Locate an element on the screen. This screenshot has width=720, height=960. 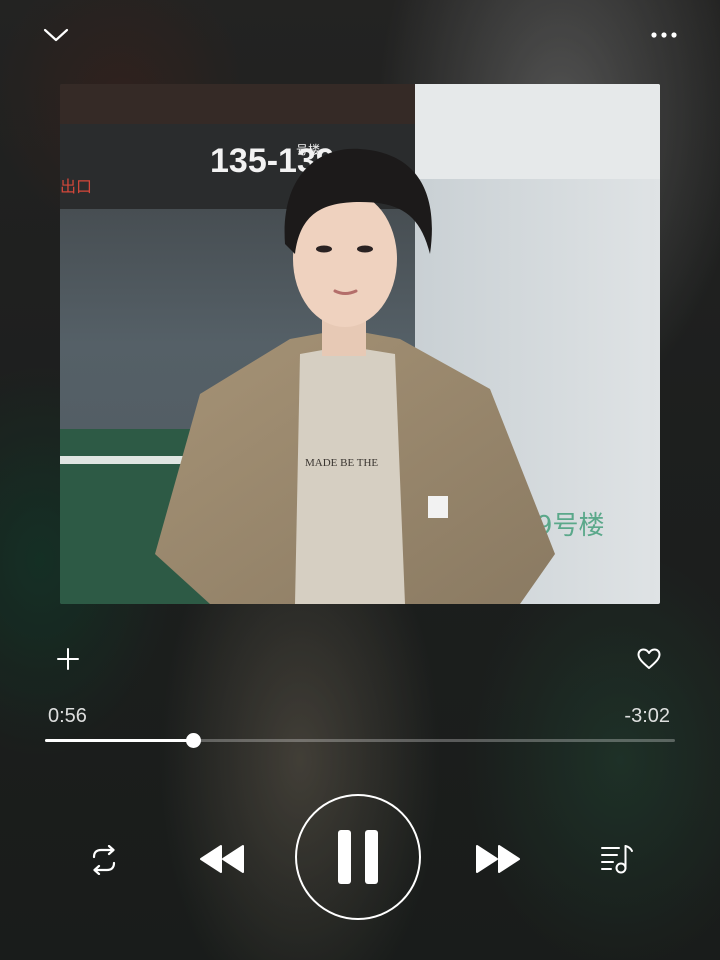
previous-button is located at coordinates (222, 859).